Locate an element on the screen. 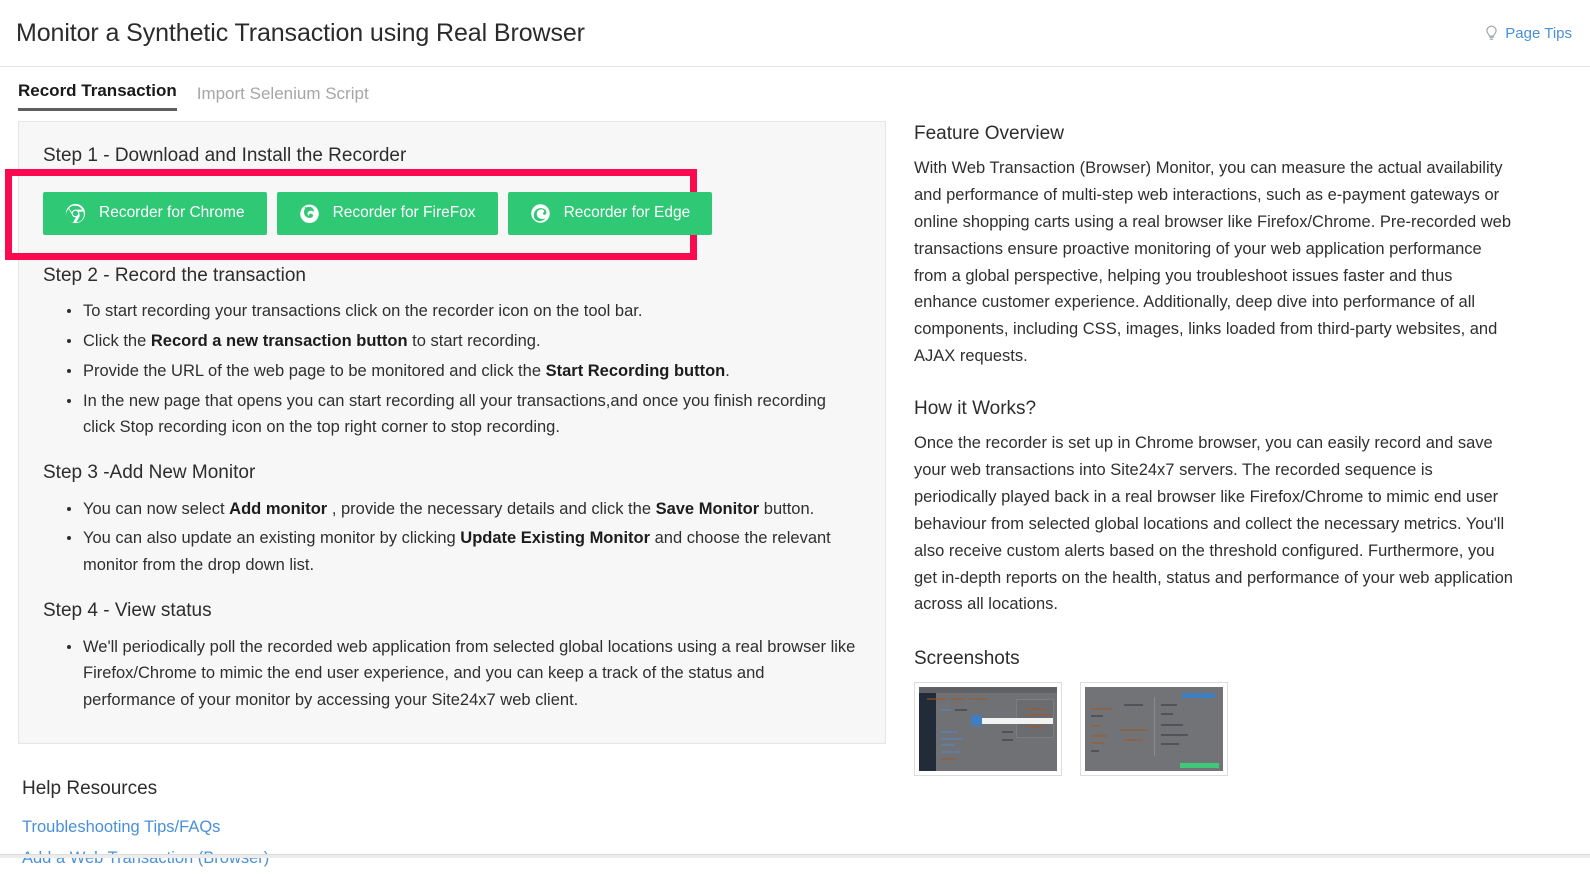 This screenshot has width=1590, height=874. help-link-add-web-transaction: Add a Web Transaction (Browser) is located at coordinates (454, 858).